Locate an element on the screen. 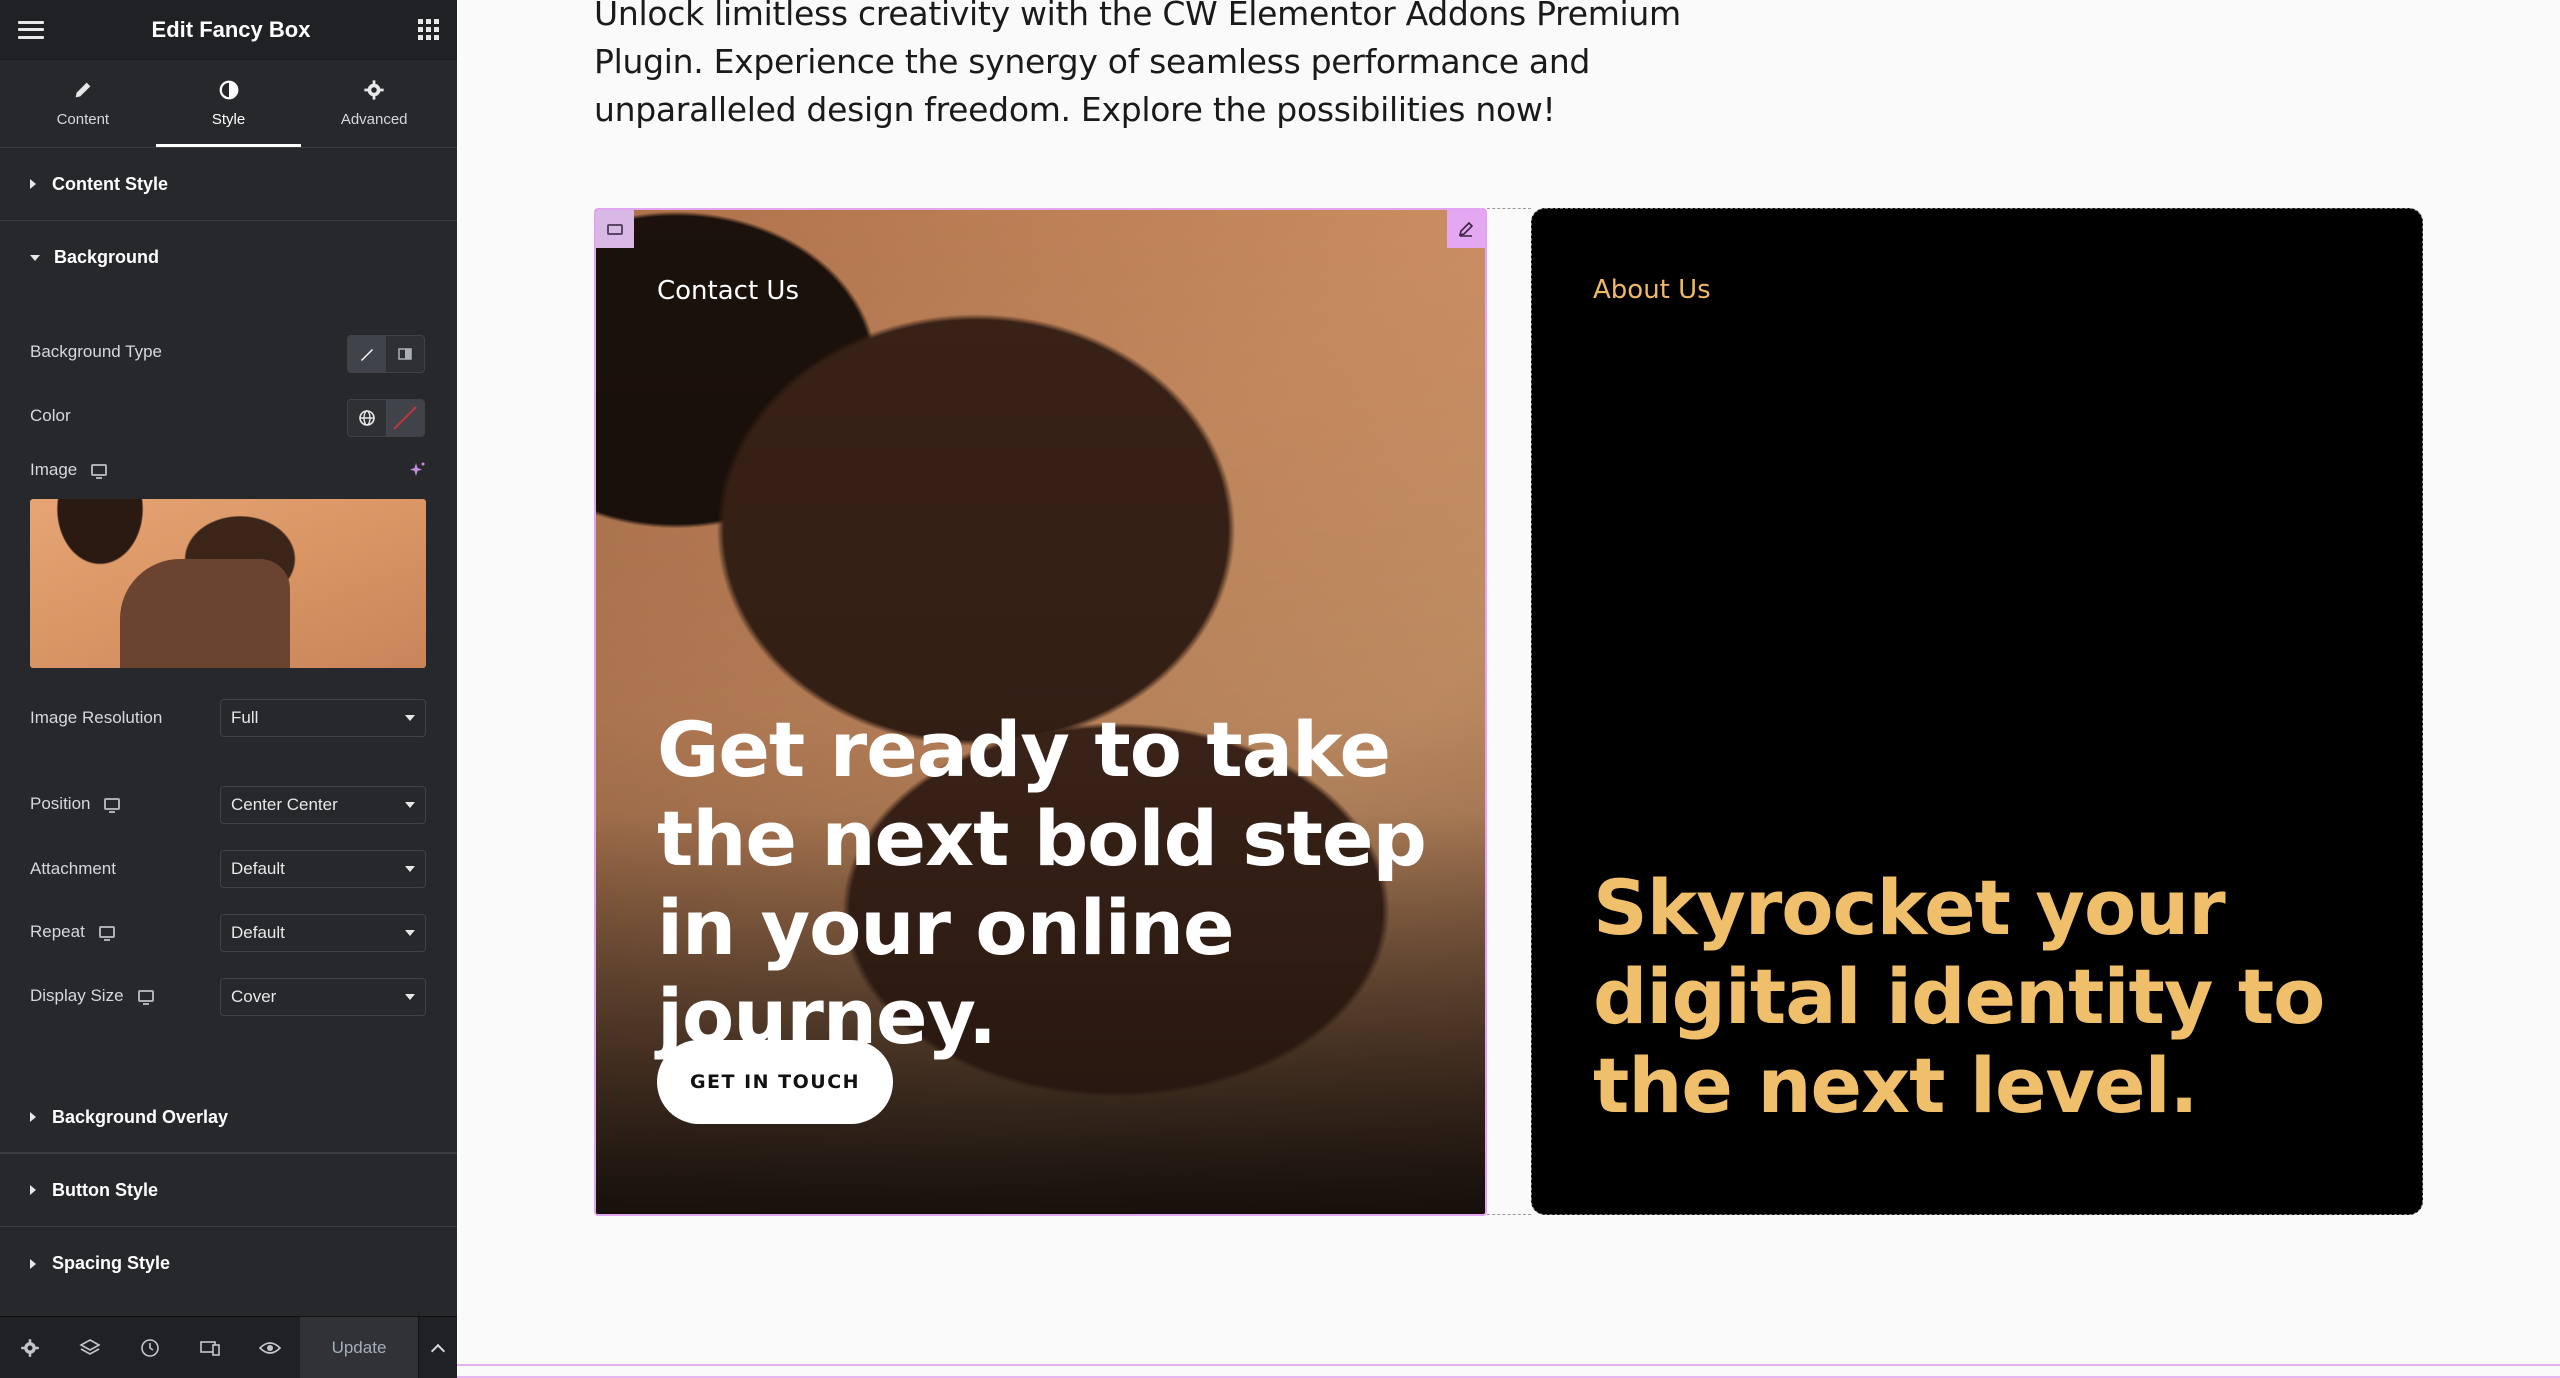 The height and width of the screenshot is (1378, 2560). section-content-style-label: Content Style is located at coordinates (110, 183).